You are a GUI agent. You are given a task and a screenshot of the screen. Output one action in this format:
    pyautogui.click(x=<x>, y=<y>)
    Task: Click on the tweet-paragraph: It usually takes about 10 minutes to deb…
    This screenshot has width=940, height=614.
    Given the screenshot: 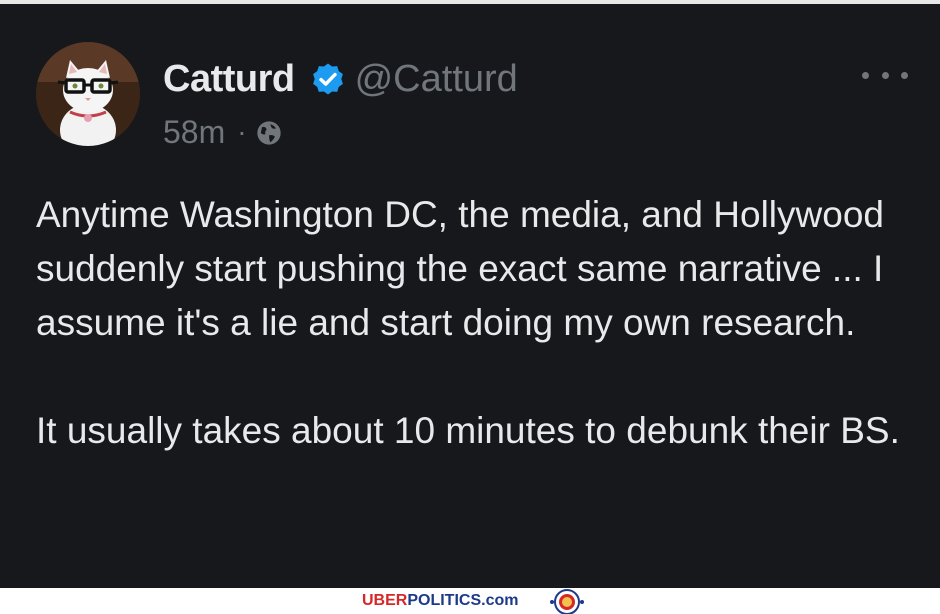 What is the action you would take?
    pyautogui.click(x=468, y=430)
    